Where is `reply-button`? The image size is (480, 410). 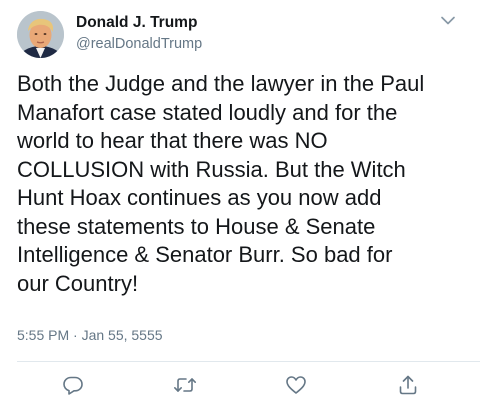 reply-button is located at coordinates (73, 385).